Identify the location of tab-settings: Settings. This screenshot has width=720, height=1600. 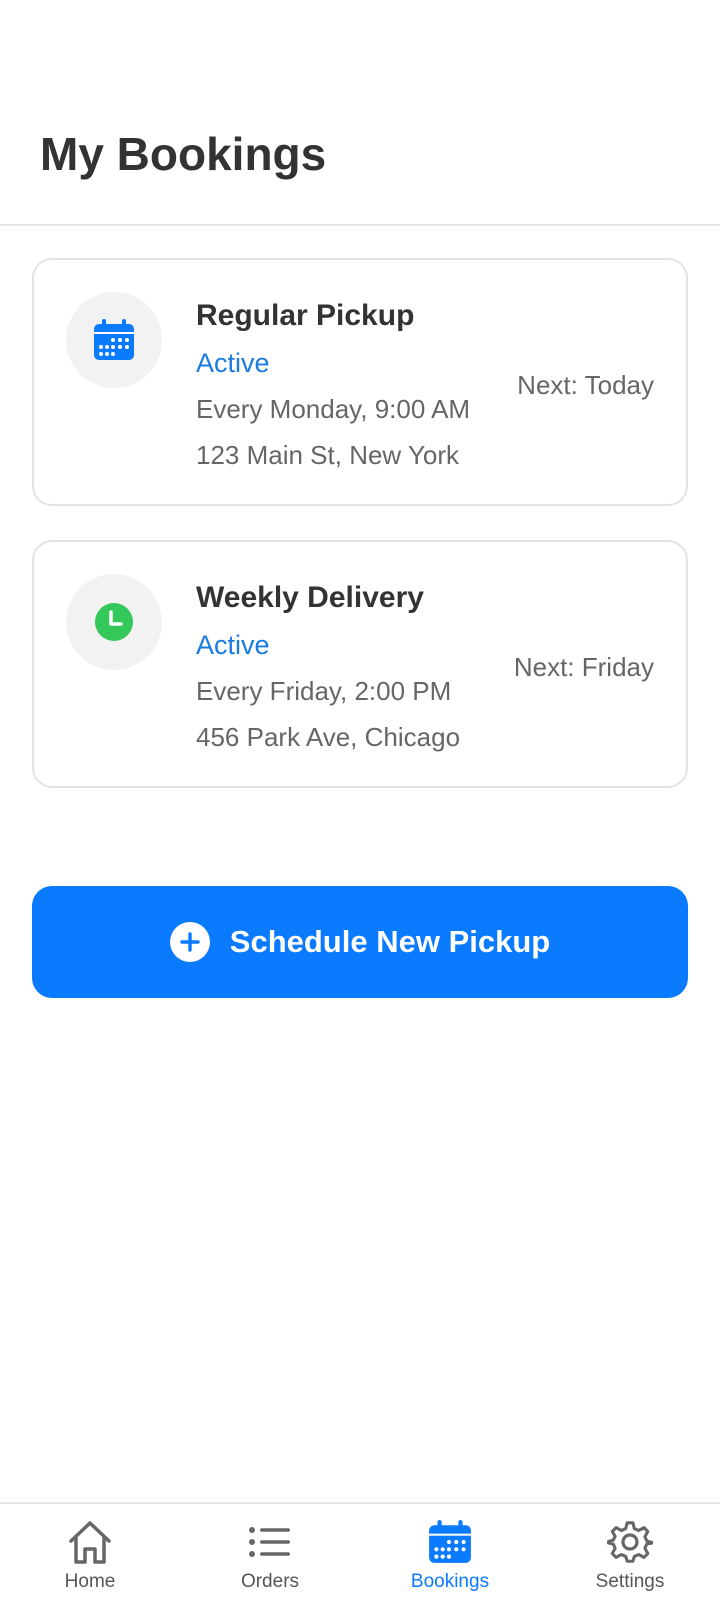
(630, 1552).